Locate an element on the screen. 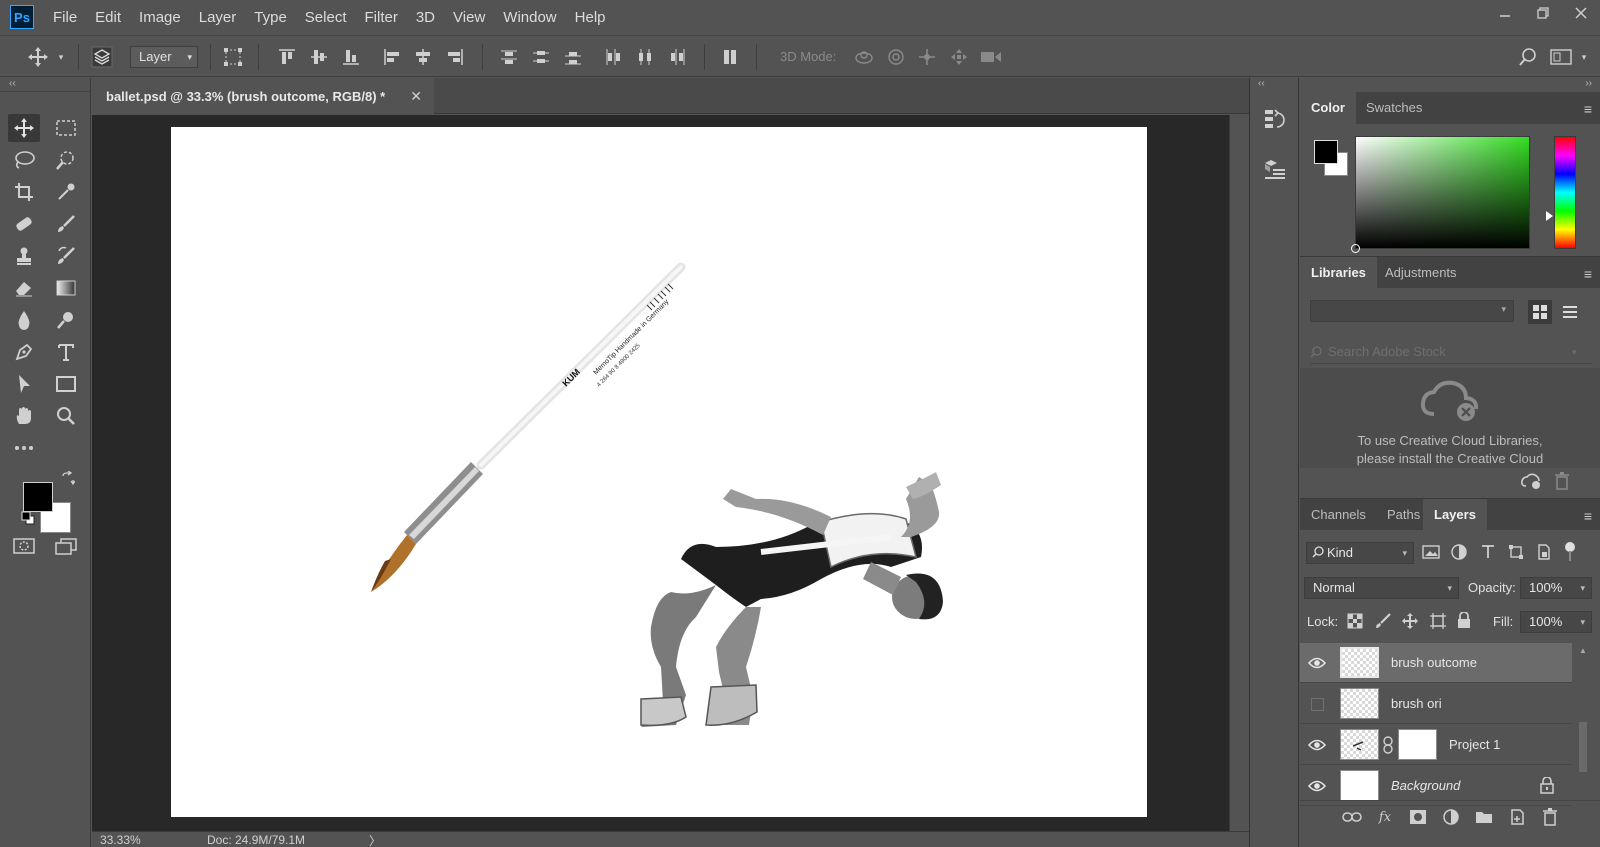  pen-tool-icon is located at coordinates (24, 352).